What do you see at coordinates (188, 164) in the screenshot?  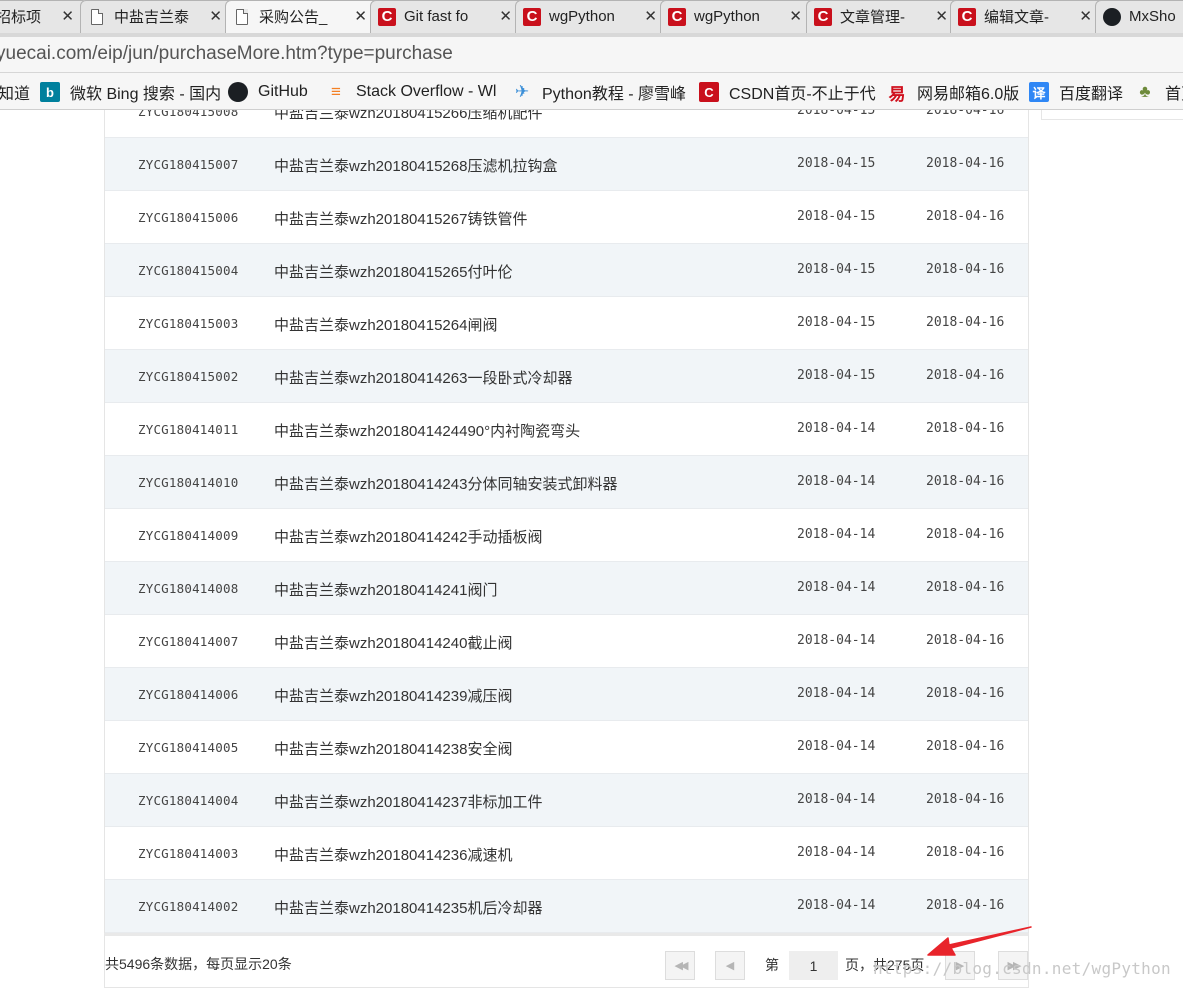 I see `purchase-code: ZYCG180415007` at bounding box center [188, 164].